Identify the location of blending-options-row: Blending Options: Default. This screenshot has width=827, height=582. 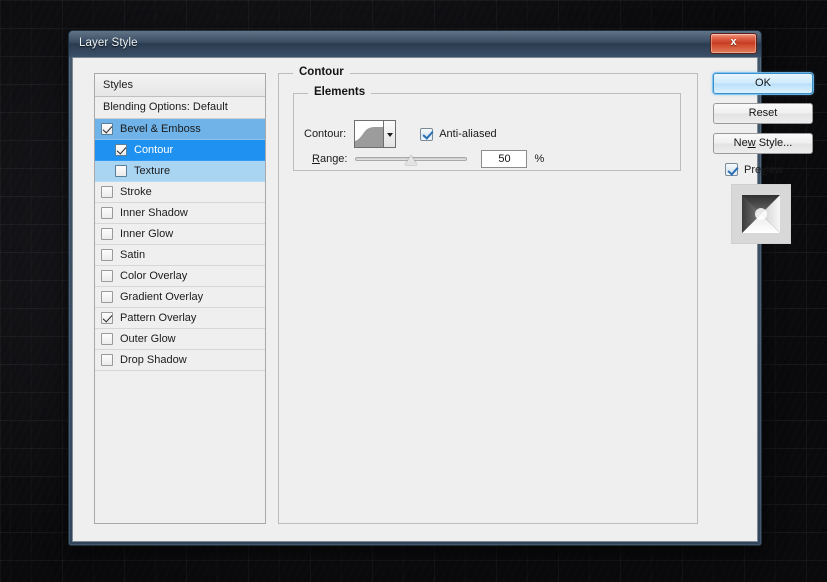
(180, 108).